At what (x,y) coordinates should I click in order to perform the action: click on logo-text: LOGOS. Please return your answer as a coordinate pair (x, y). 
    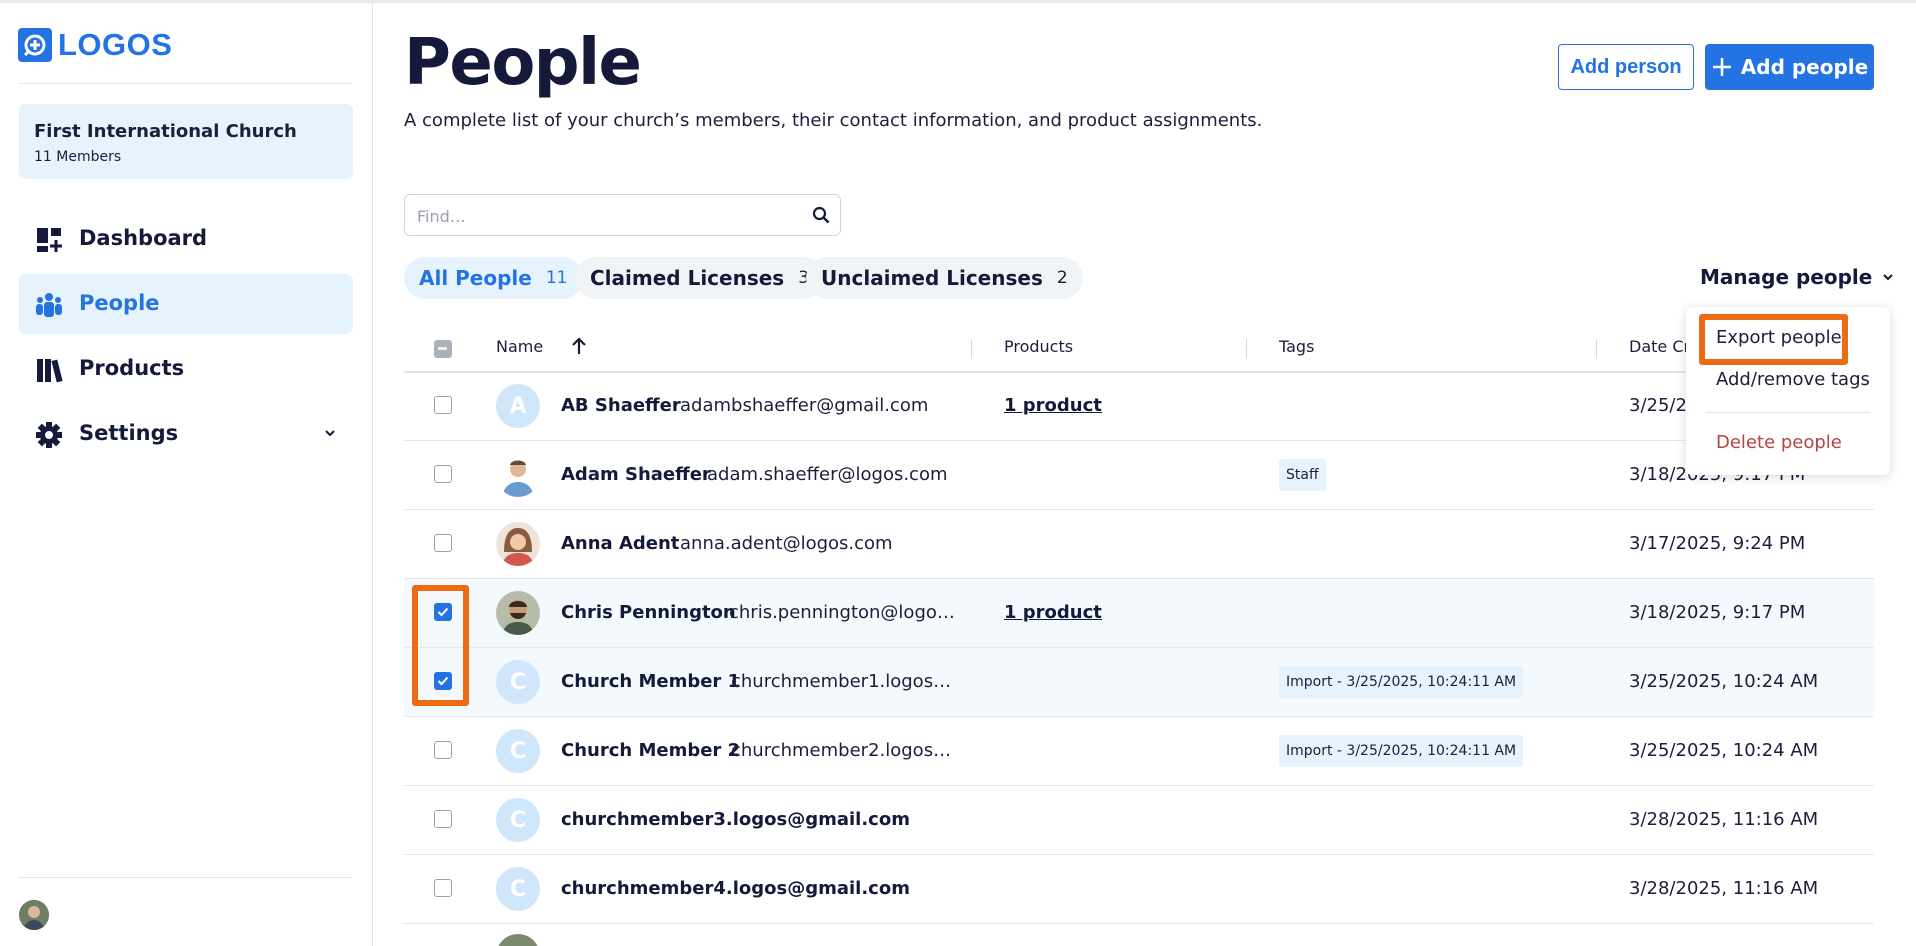
    Looking at the image, I should click on (115, 44).